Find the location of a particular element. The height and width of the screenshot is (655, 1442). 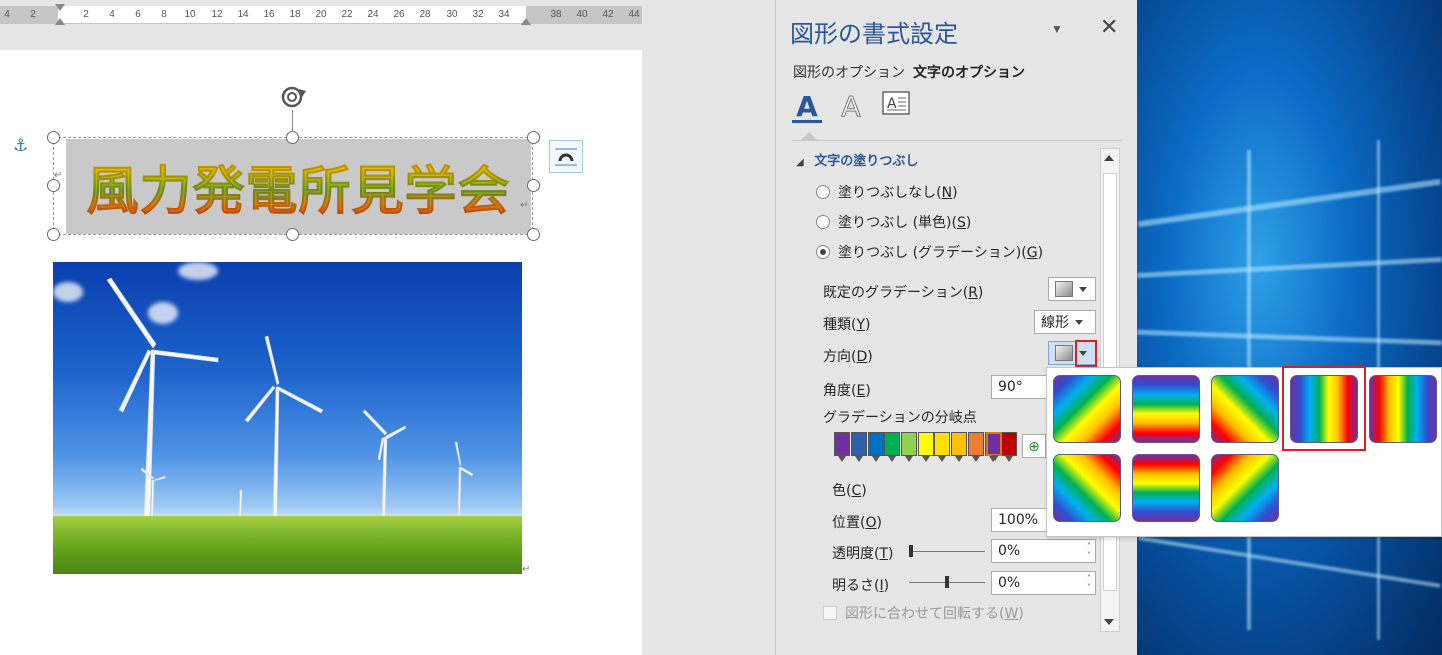

gradient-swatch-icon is located at coordinates (1064, 289).